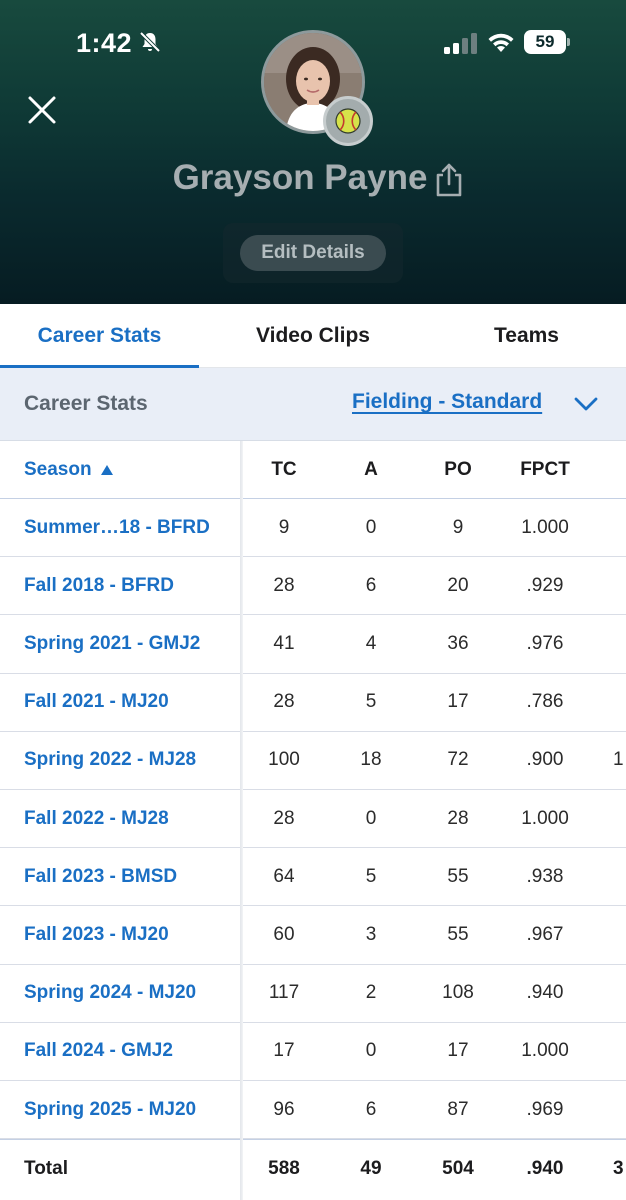 This screenshot has height=1200, width=626. Describe the element at coordinates (371, 1168) in the screenshot. I see `a-cell: 49` at that location.